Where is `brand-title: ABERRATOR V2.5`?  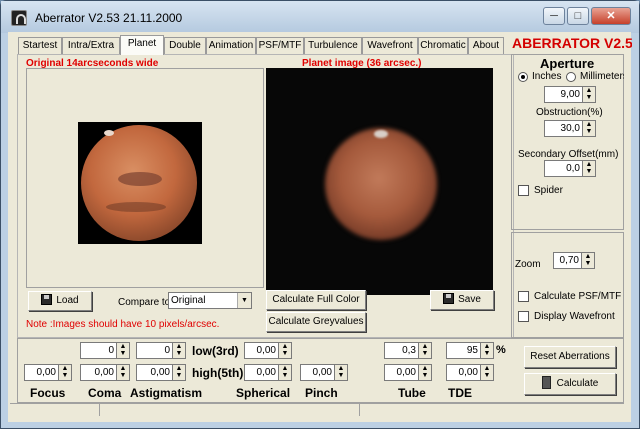
brand-title: ABERRATOR V2.5 is located at coordinates (572, 43).